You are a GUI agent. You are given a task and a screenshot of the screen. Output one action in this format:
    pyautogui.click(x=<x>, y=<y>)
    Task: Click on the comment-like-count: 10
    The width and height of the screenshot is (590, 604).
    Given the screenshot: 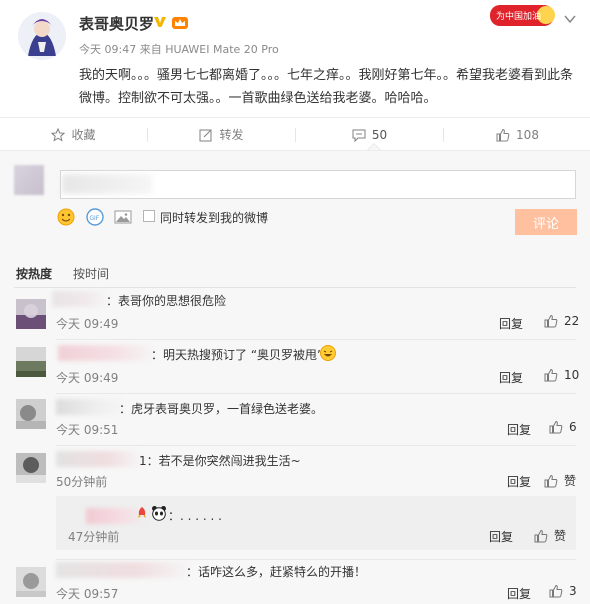 What is the action you would take?
    pyautogui.click(x=572, y=375)
    